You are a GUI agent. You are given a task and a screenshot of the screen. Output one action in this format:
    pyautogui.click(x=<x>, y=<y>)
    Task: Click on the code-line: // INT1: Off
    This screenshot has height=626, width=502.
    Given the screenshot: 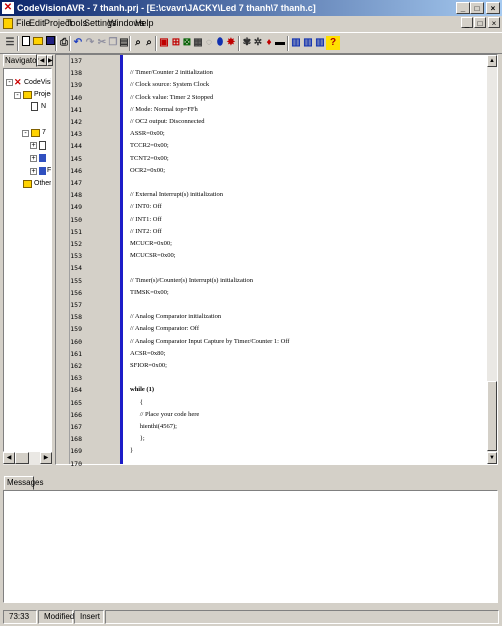 What is the action you would take?
    pyautogui.click(x=146, y=220)
    